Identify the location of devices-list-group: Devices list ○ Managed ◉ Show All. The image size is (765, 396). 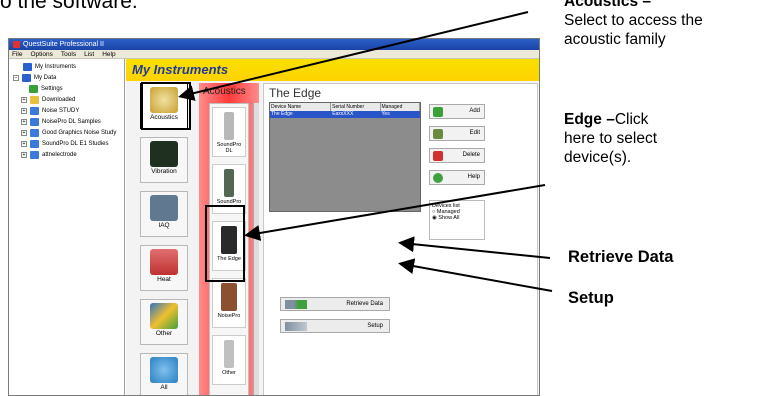
(457, 220).